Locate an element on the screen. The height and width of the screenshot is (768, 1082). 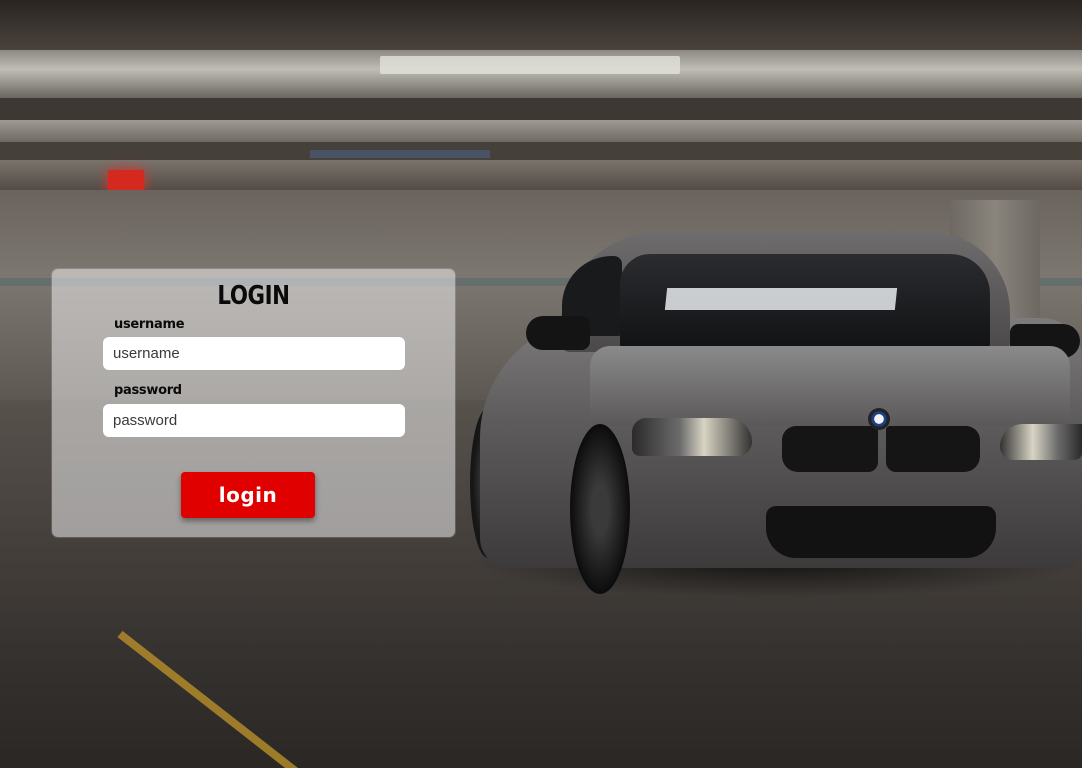
username-label: username is located at coordinates (149, 324).